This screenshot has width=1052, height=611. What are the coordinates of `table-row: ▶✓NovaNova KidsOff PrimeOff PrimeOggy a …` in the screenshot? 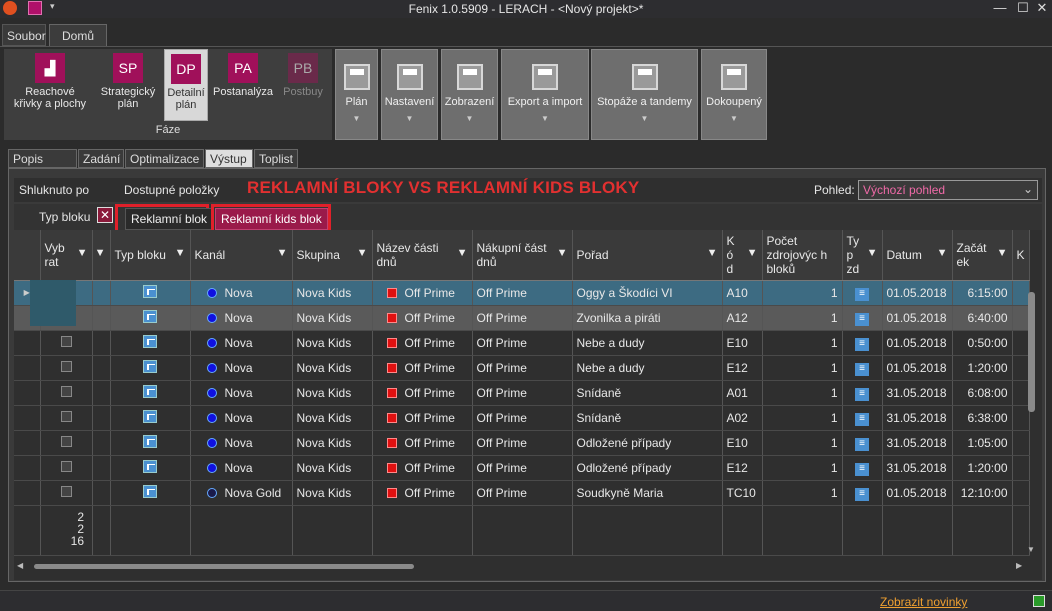 It's located at (522, 293).